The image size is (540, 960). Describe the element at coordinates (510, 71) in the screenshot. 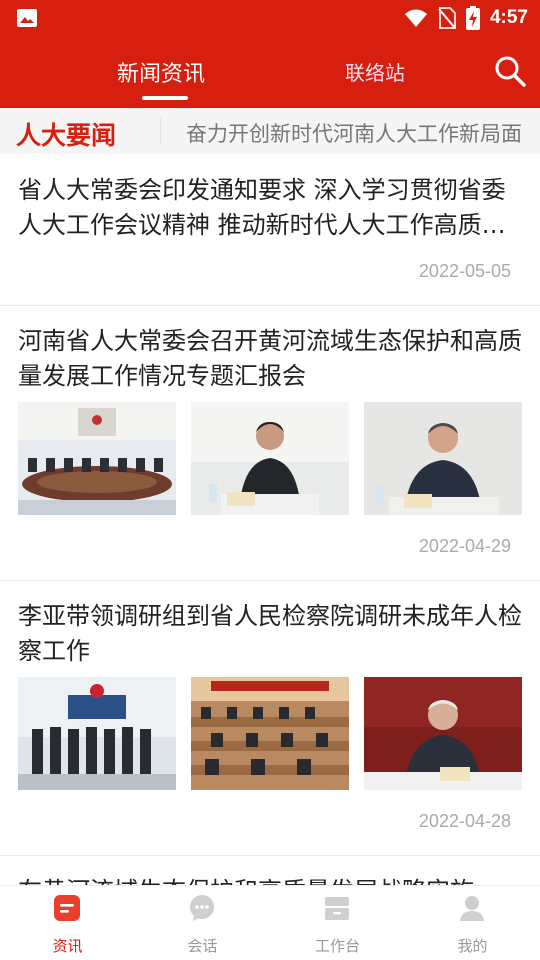

I see `search-icon` at that location.